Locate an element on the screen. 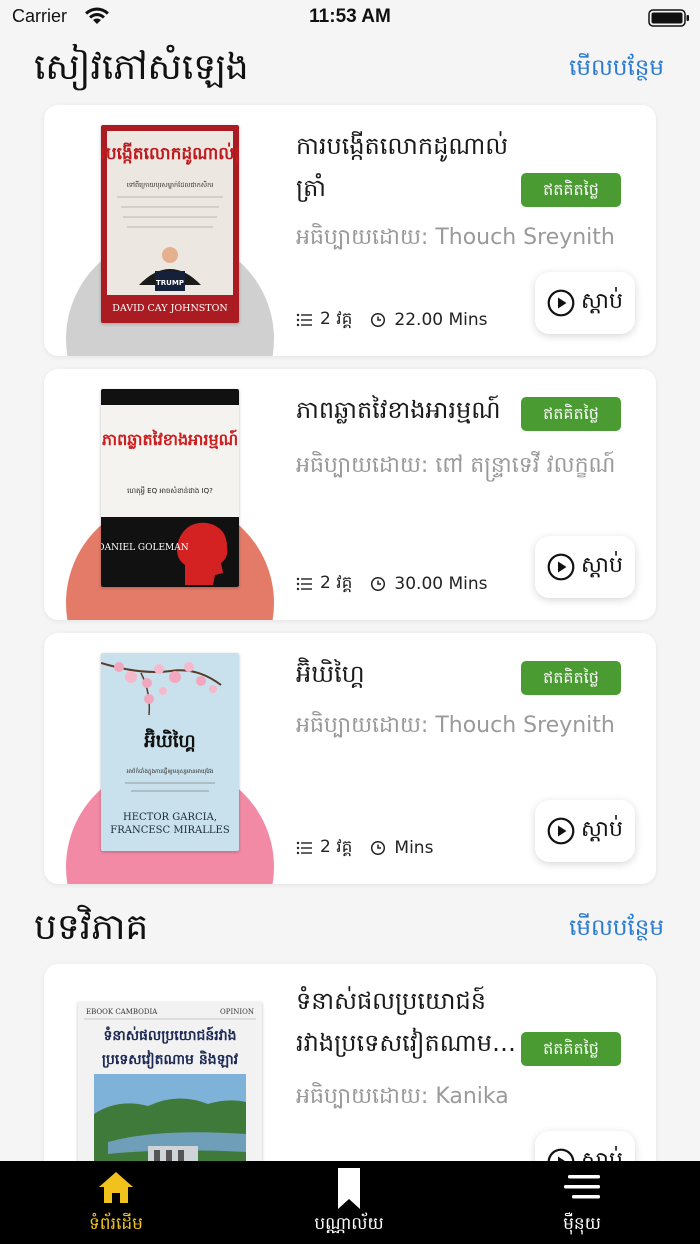 Image resolution: width=700 pixels, height=1244 pixels. cover-title: ភាពឆ្លាតវៃខាងអារម្មណ៍ is located at coordinates (170, 439).